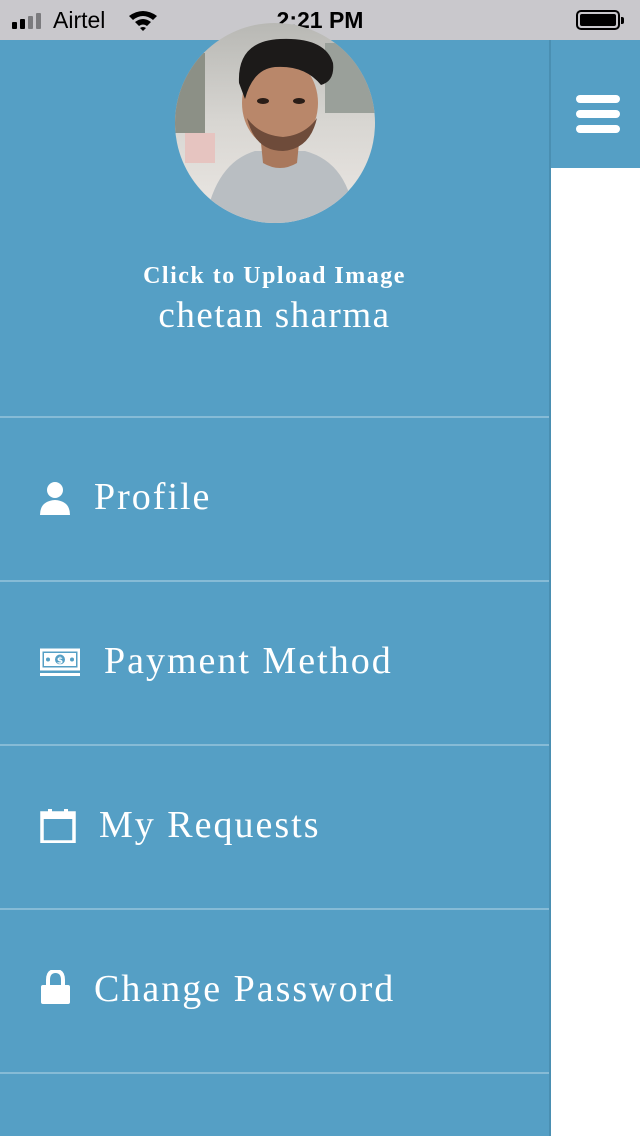  I want to click on menu-label-change-password: Change Password, so click(245, 989).